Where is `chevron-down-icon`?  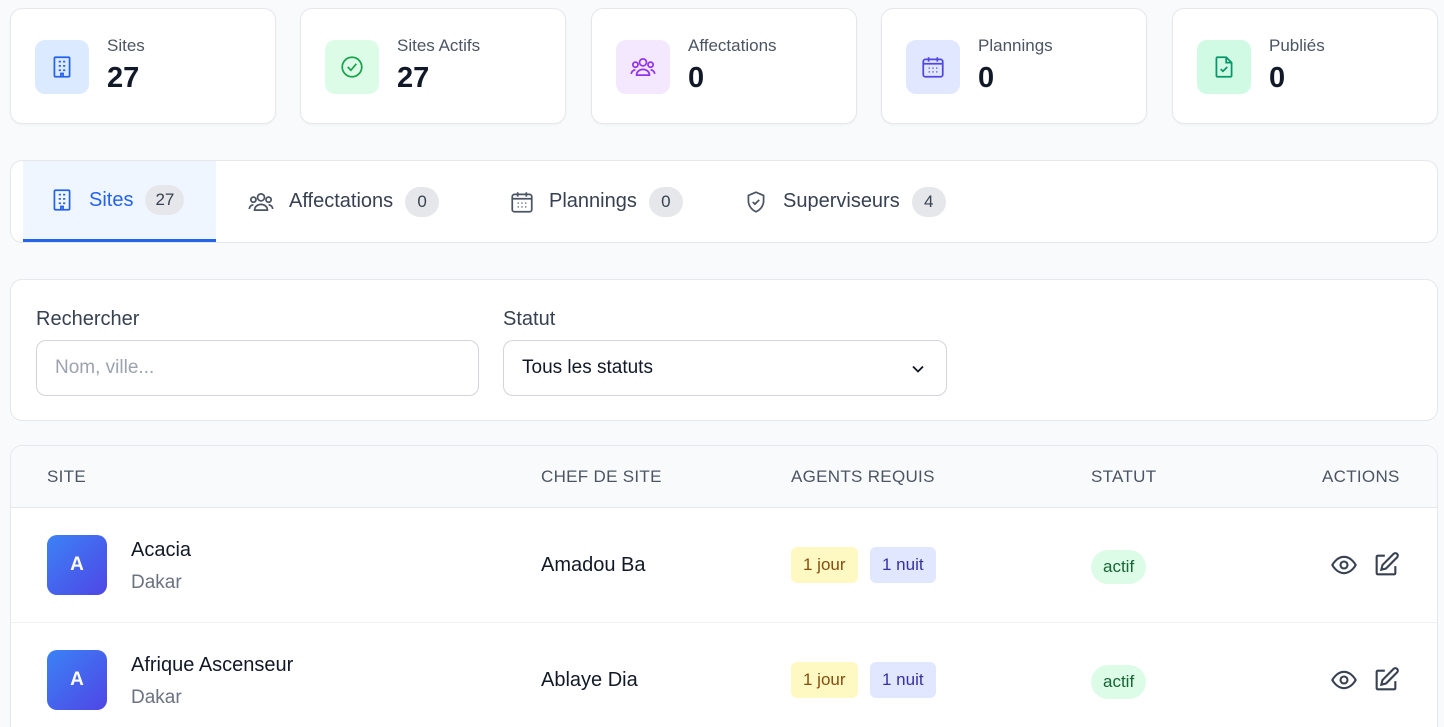 chevron-down-icon is located at coordinates (918, 369).